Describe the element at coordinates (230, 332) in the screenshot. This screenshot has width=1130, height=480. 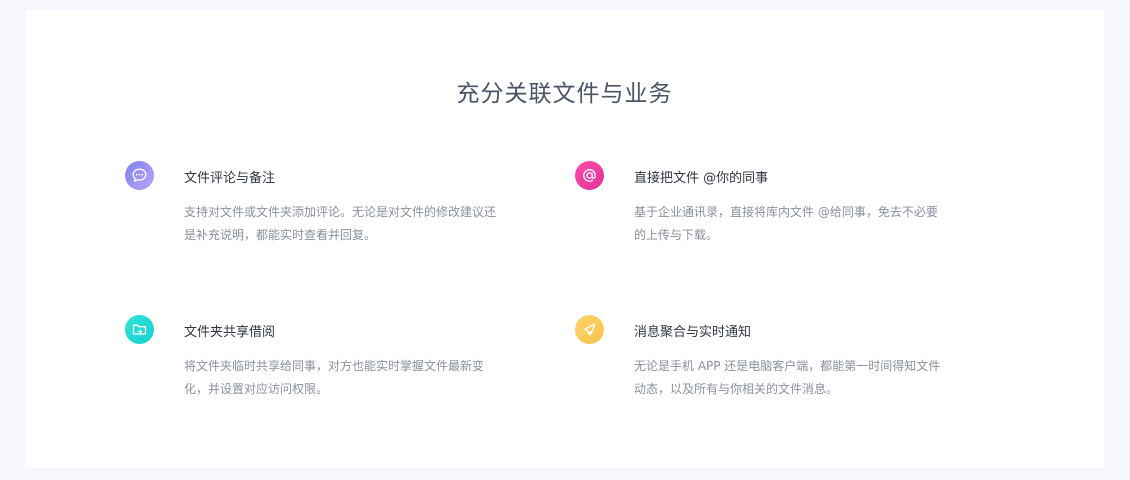
I see `feature-title: 文件夹共享借阅` at that location.